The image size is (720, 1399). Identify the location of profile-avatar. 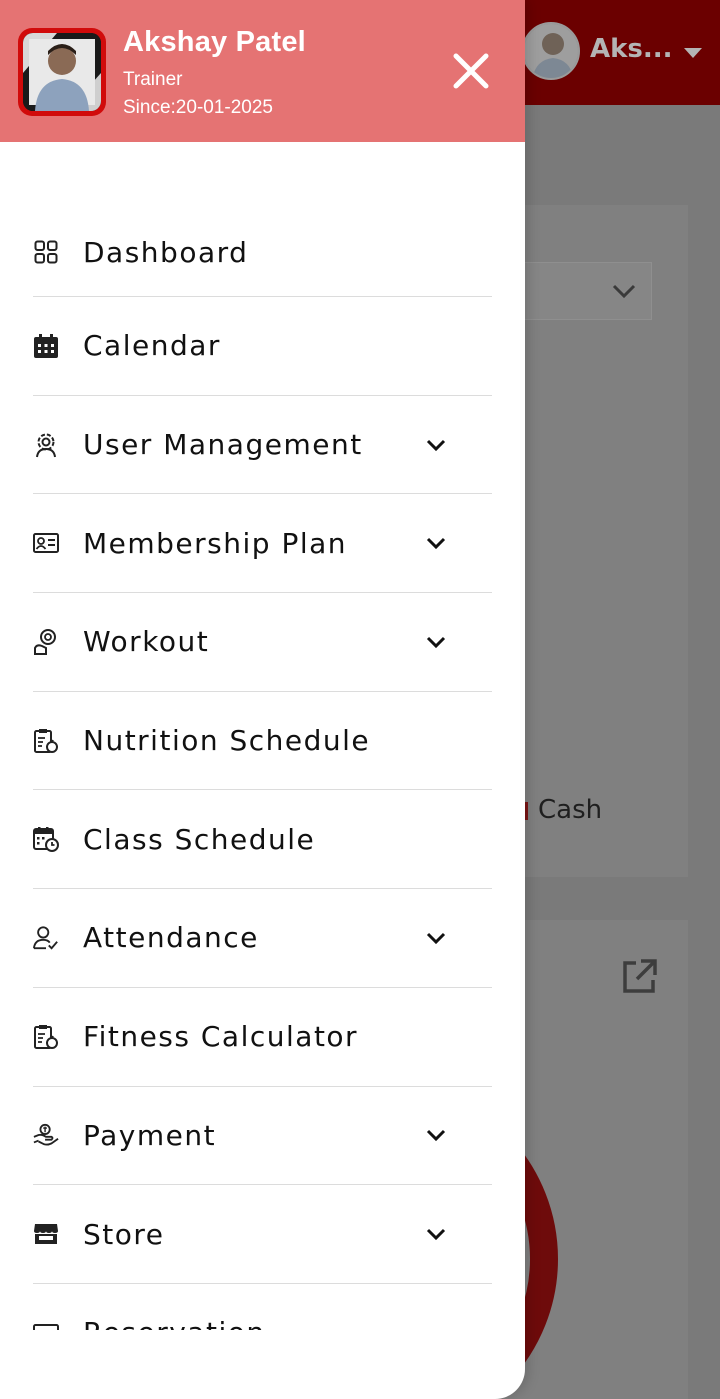
(62, 72).